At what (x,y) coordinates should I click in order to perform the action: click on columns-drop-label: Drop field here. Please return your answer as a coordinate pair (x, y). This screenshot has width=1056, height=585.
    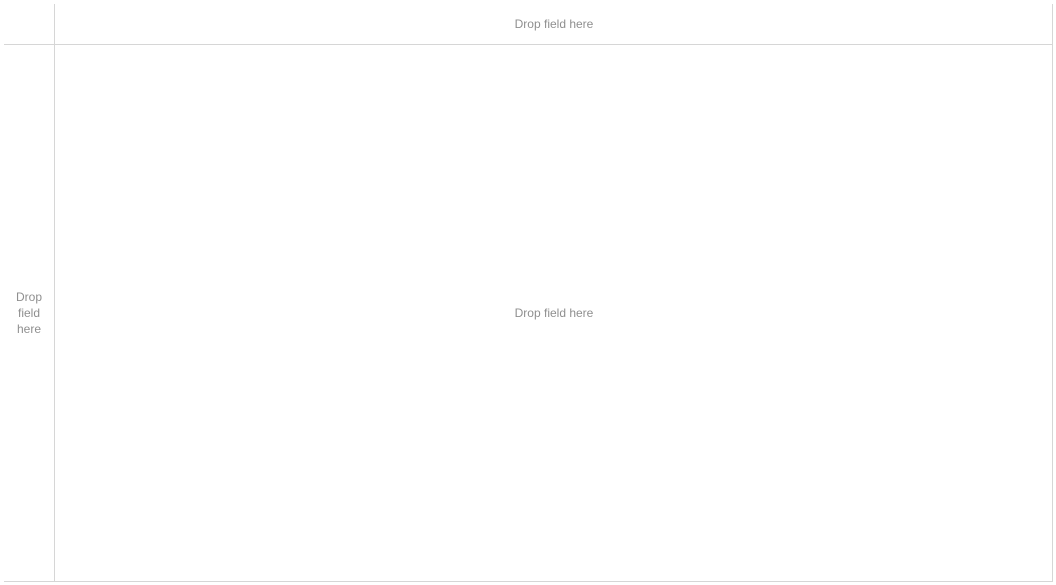
    Looking at the image, I should click on (554, 24).